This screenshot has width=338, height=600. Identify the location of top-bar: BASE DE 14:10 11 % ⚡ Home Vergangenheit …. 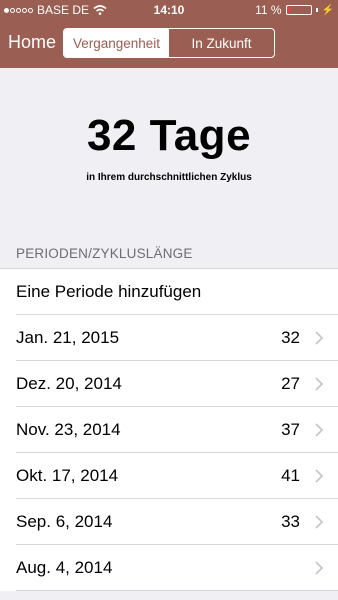
(169, 34).